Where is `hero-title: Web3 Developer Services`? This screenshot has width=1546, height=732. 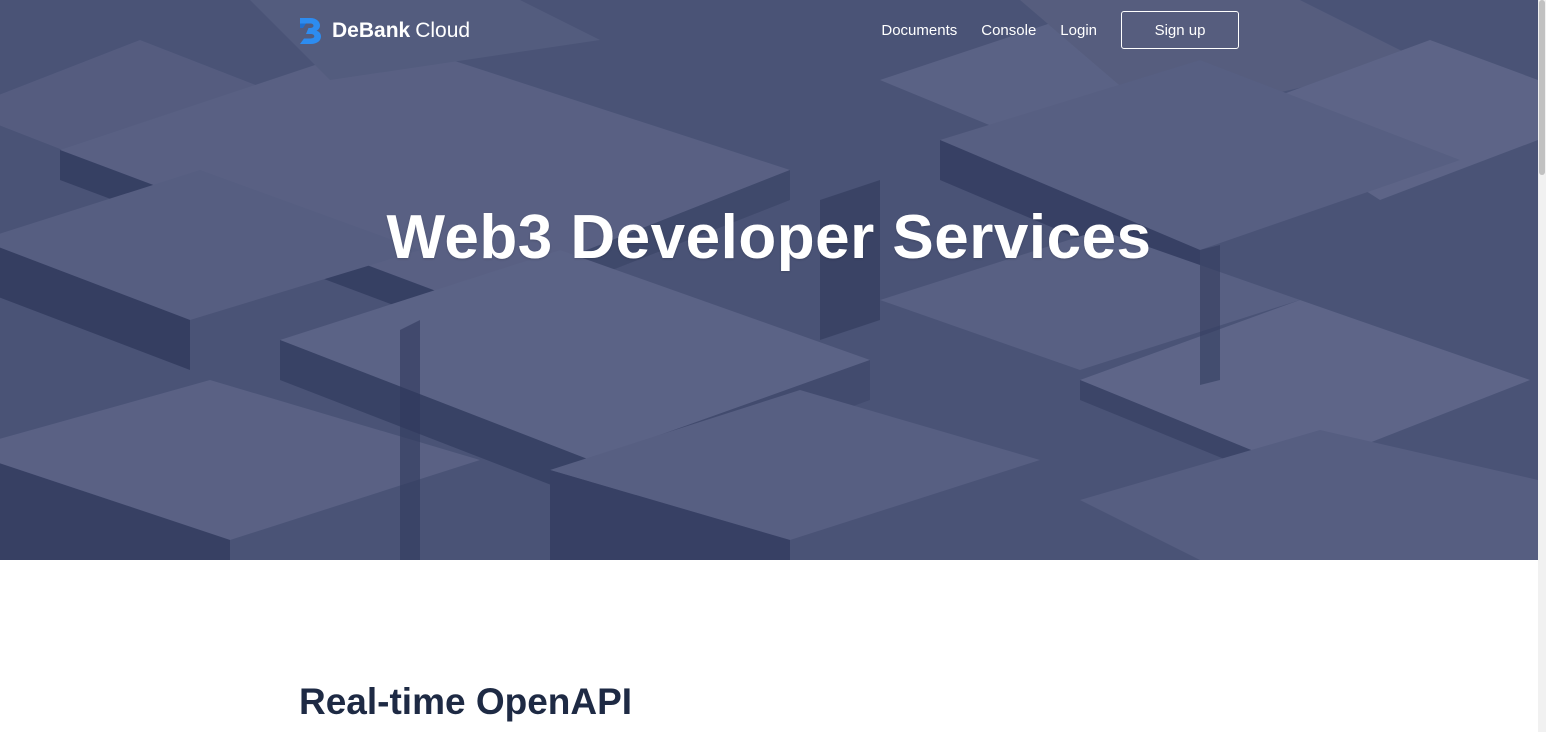 hero-title: Web3 Developer Services is located at coordinates (769, 237).